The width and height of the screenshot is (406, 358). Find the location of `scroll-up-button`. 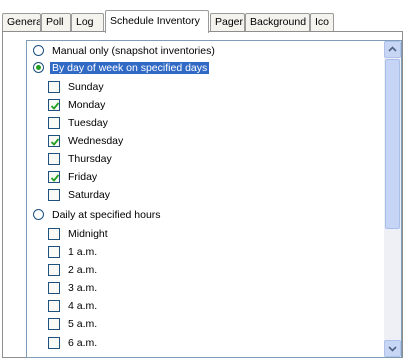

scroll-up-button is located at coordinates (392, 49).